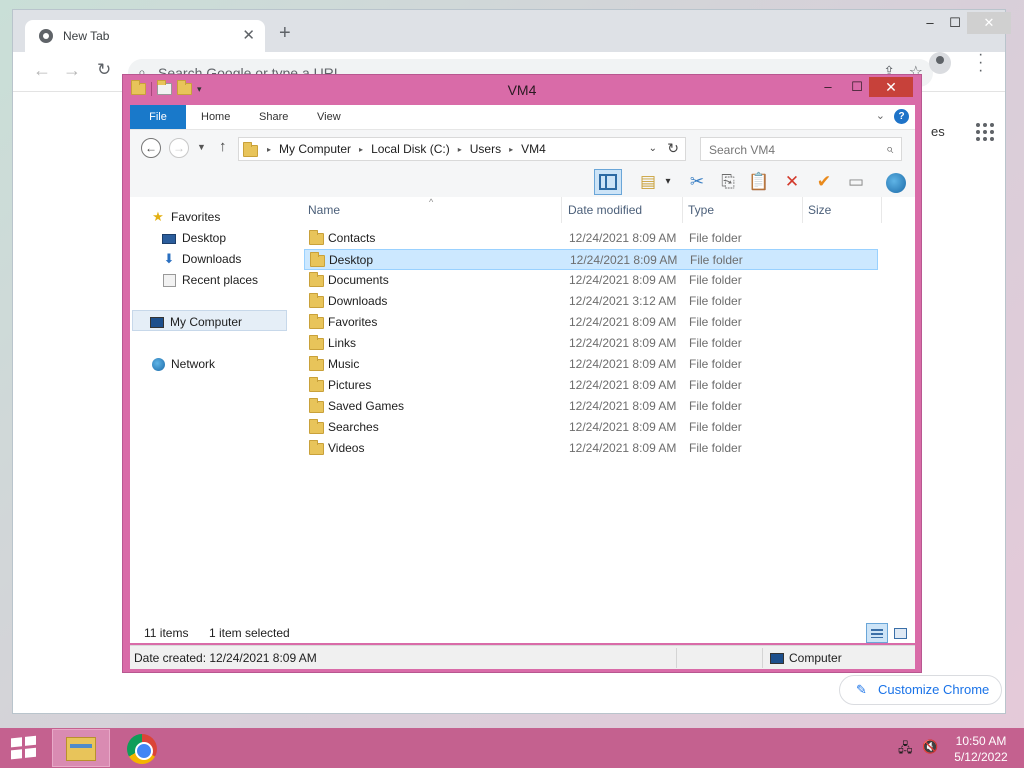  What do you see at coordinates (608, 182) in the screenshot?
I see `preview-pane-button` at bounding box center [608, 182].